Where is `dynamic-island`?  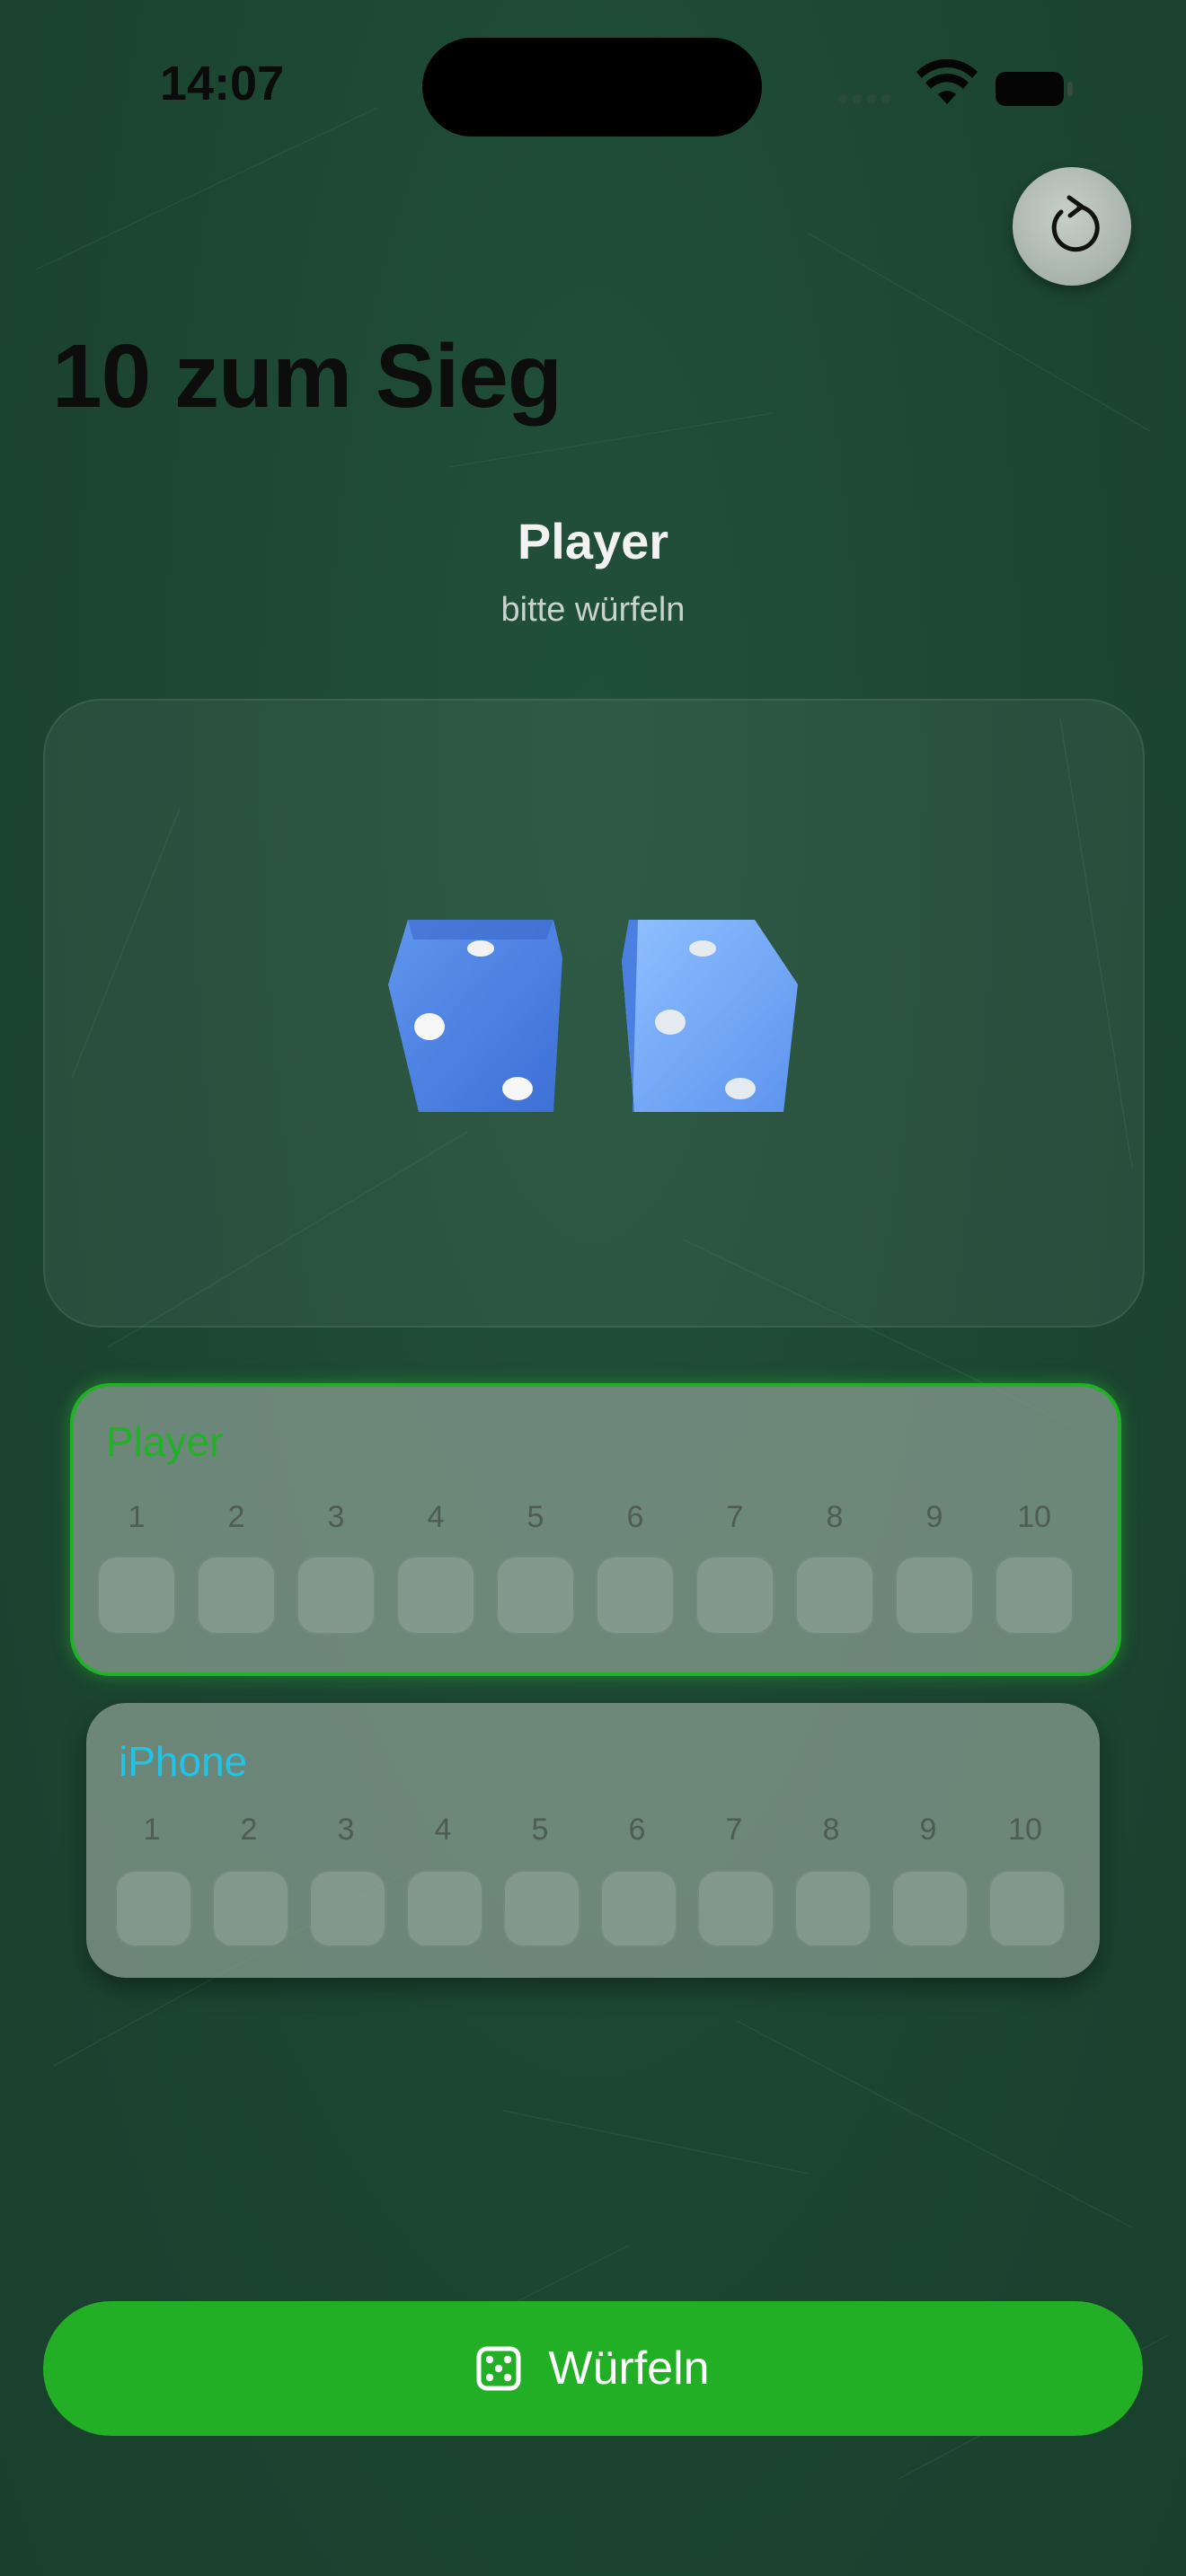 dynamic-island is located at coordinates (592, 87).